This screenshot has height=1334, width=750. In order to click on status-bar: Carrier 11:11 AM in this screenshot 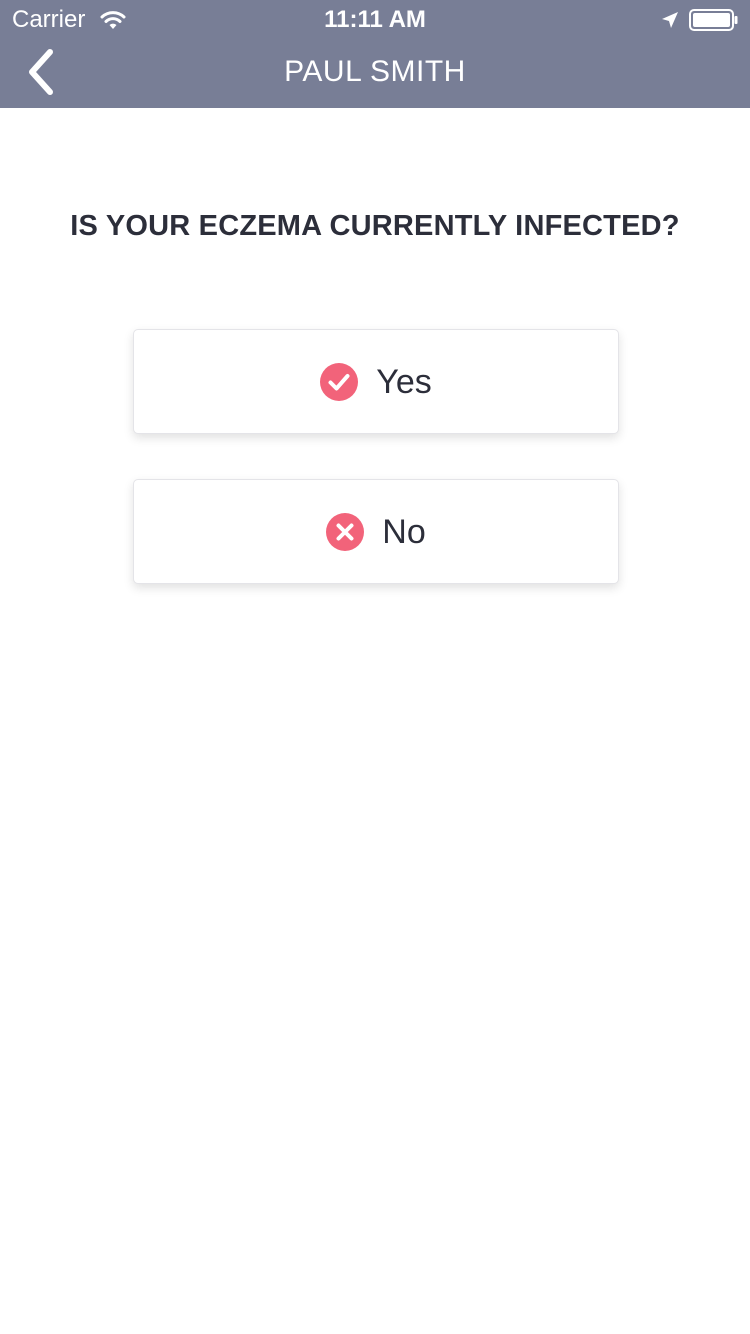, I will do `click(375, 20)`.